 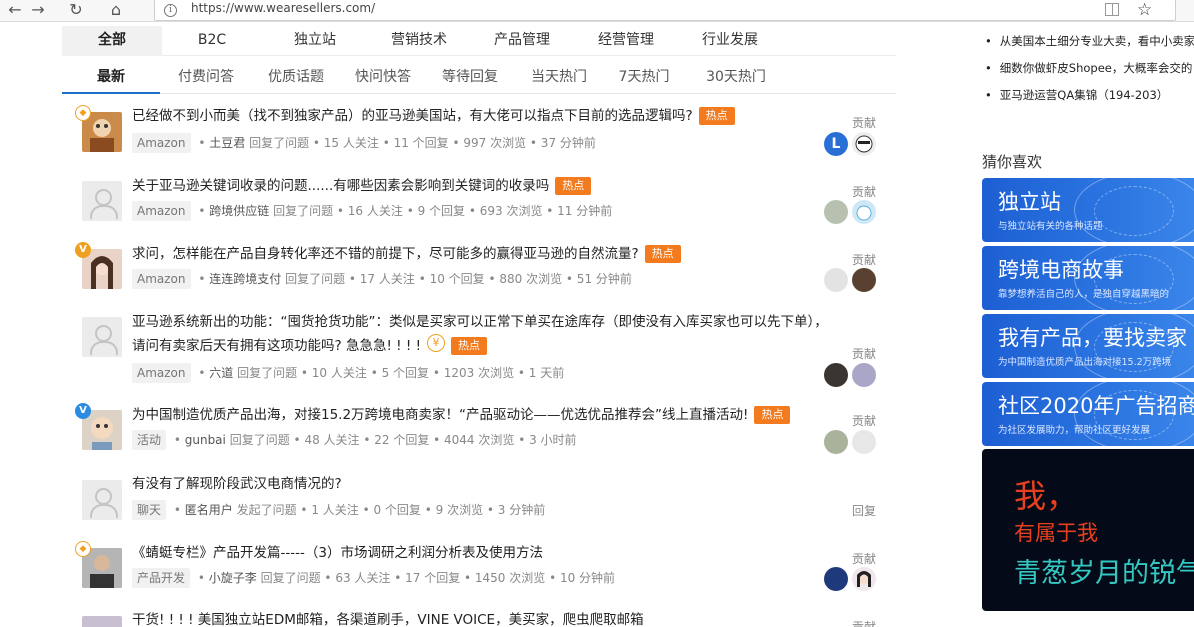 What do you see at coordinates (836, 144) in the screenshot?
I see `contributor-avatar: L` at bounding box center [836, 144].